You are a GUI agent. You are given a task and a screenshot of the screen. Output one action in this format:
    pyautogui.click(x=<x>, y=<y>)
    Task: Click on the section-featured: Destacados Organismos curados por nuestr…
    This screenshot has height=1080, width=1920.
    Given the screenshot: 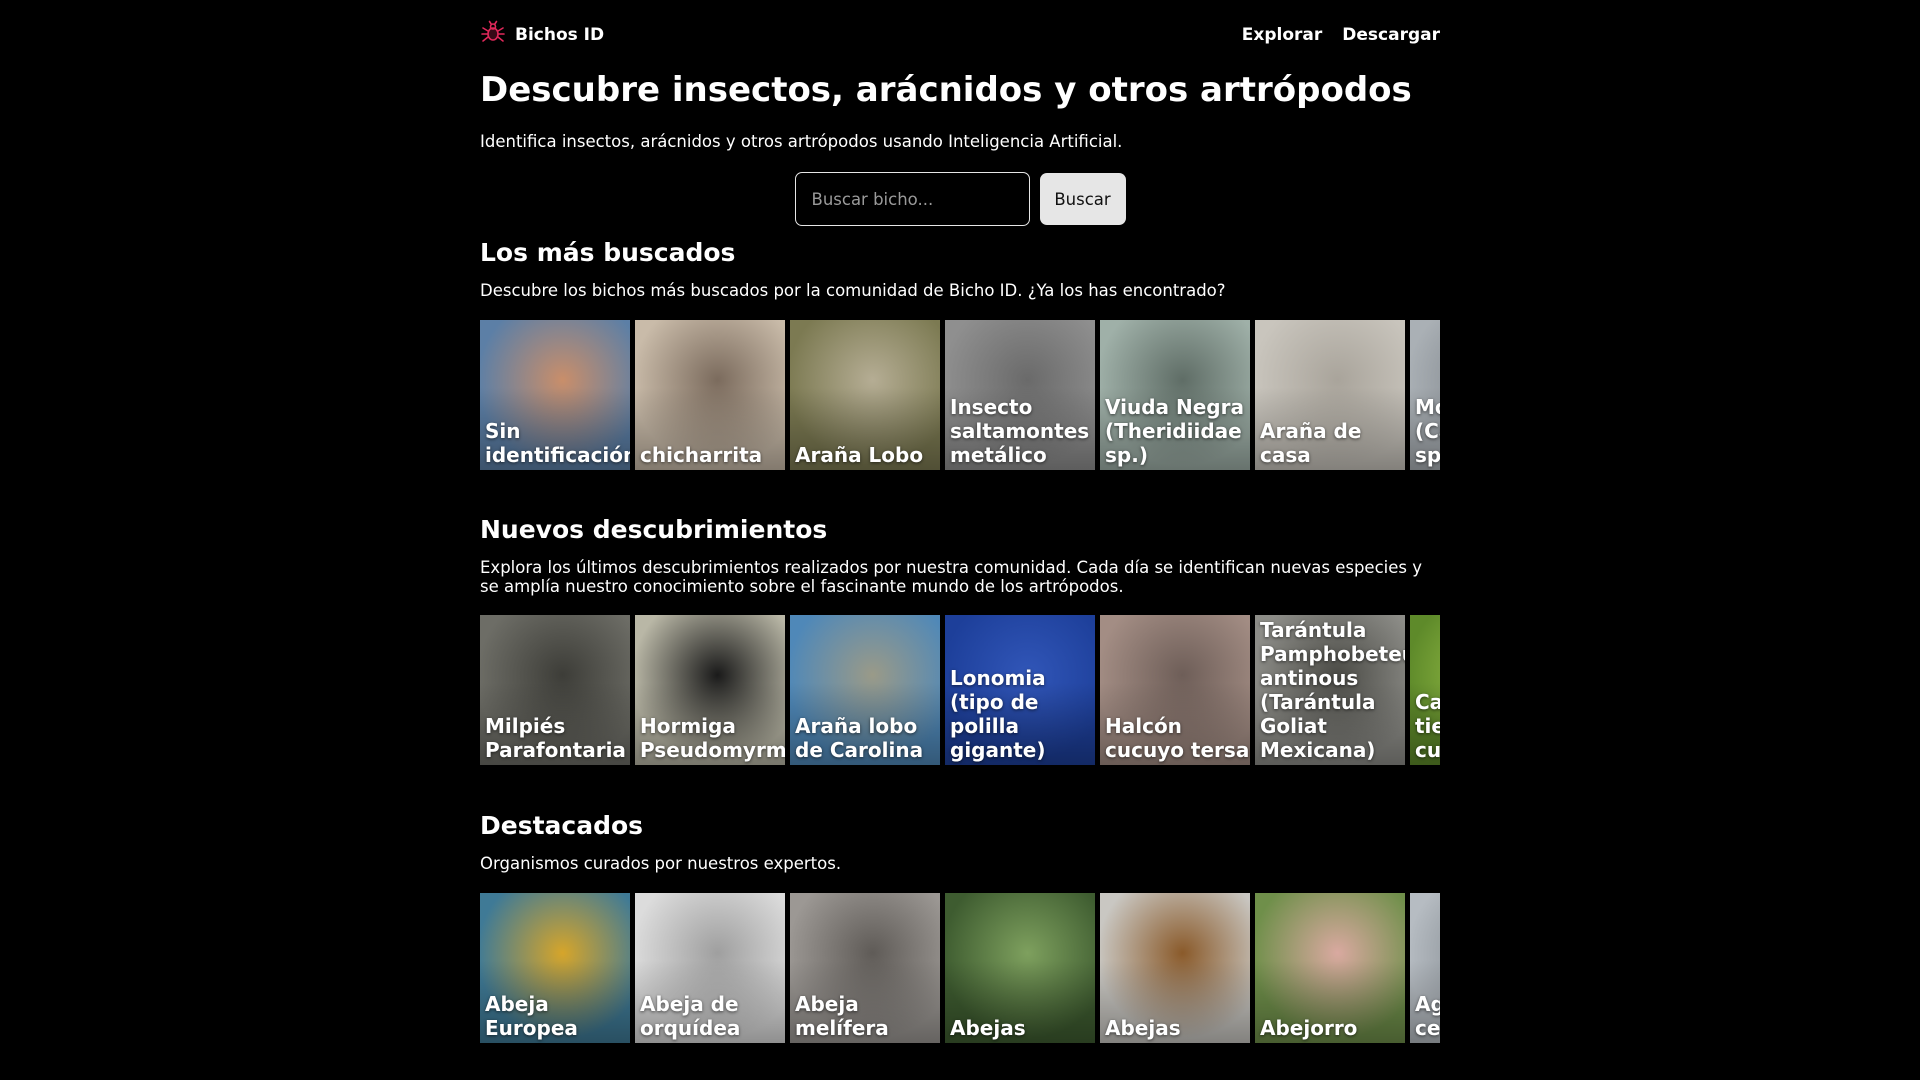 What is the action you would take?
    pyautogui.click(x=960, y=927)
    